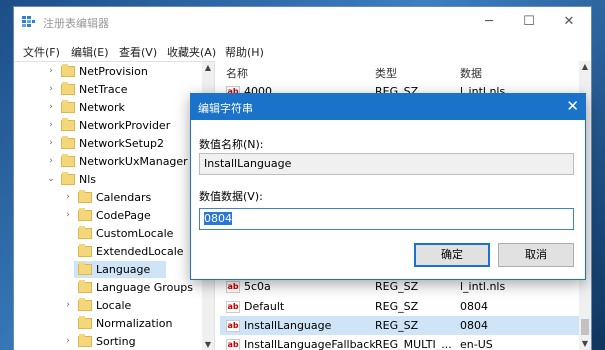 This screenshot has height=350, width=605. I want to click on value-row: ab Default REG_SZ 0804, so click(400, 306).